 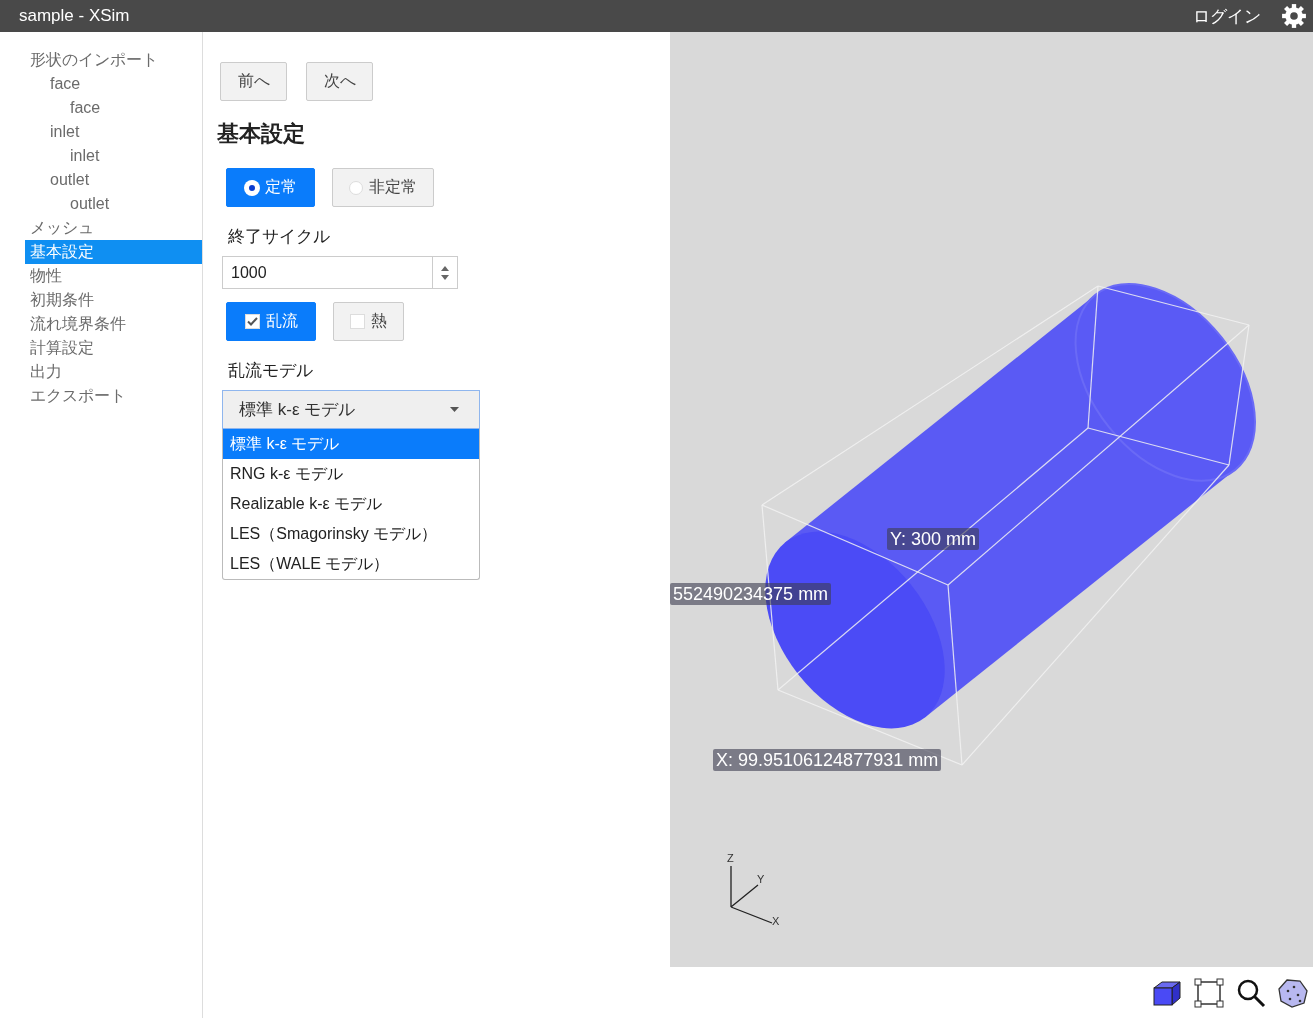 What do you see at coordinates (253, 81) in the screenshot?
I see `nav-button: 前へ` at bounding box center [253, 81].